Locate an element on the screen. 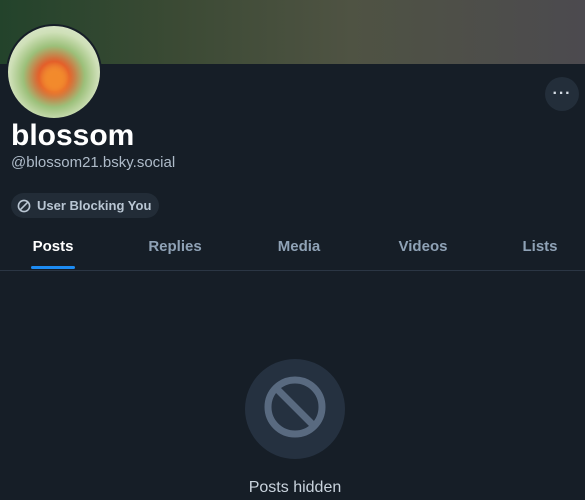  empty-state-icon-circle is located at coordinates (295, 409).